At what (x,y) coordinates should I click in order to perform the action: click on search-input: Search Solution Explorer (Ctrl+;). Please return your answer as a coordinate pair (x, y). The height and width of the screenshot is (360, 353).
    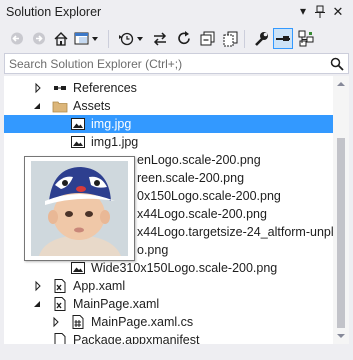
    Looking at the image, I should click on (95, 64).